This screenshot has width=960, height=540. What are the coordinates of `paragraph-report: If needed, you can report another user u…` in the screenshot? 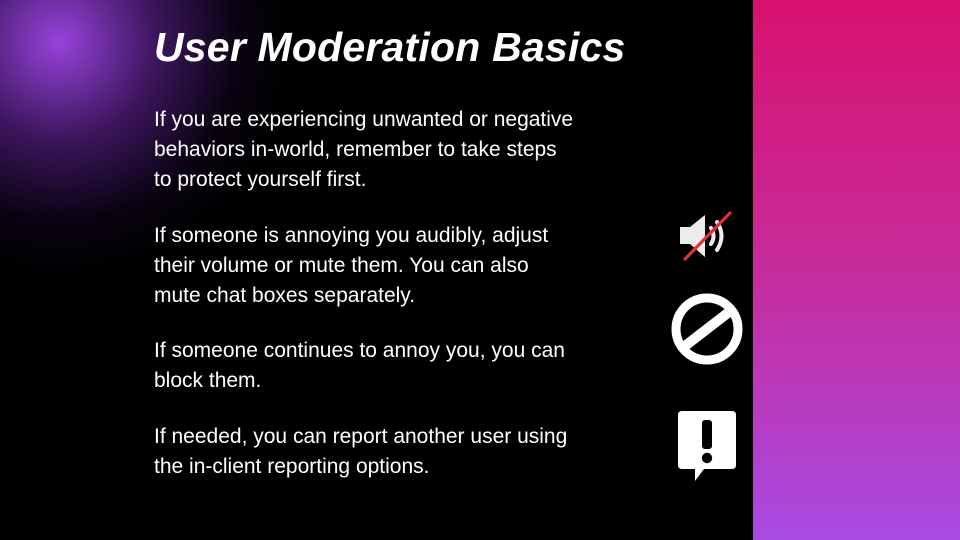 It's located at (404, 452).